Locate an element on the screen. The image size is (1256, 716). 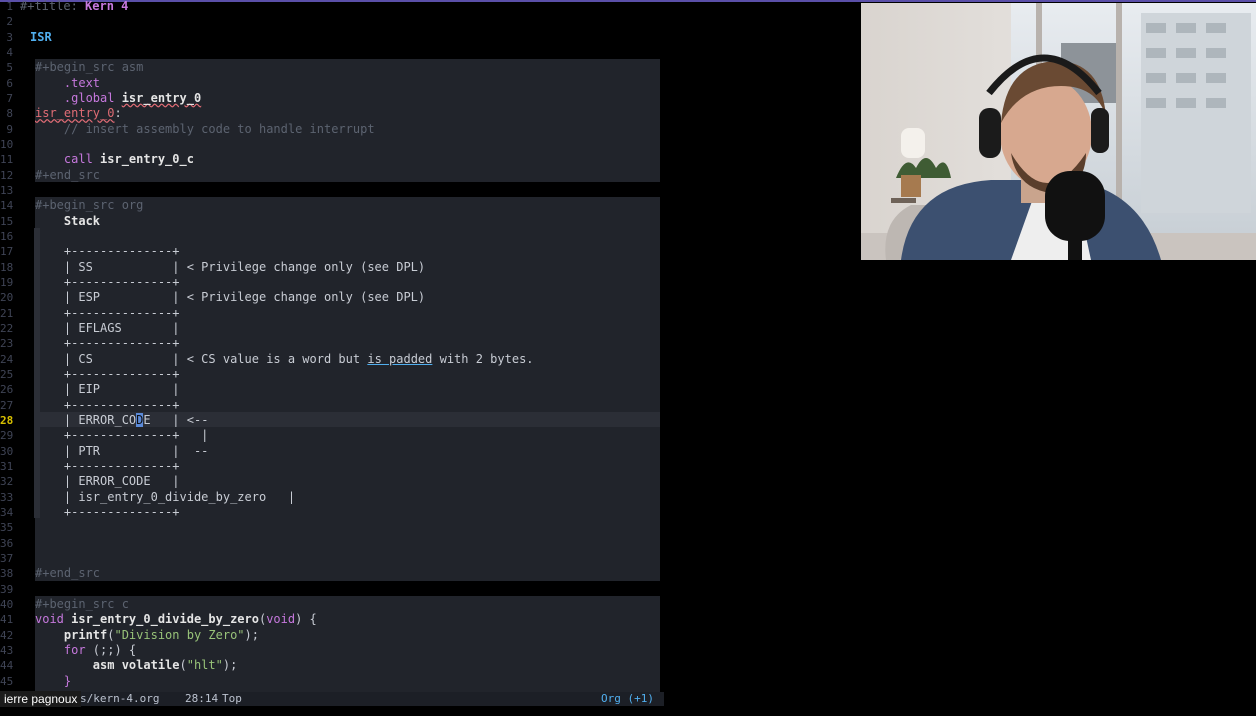
line-number: 33 is located at coordinates (7, 497).